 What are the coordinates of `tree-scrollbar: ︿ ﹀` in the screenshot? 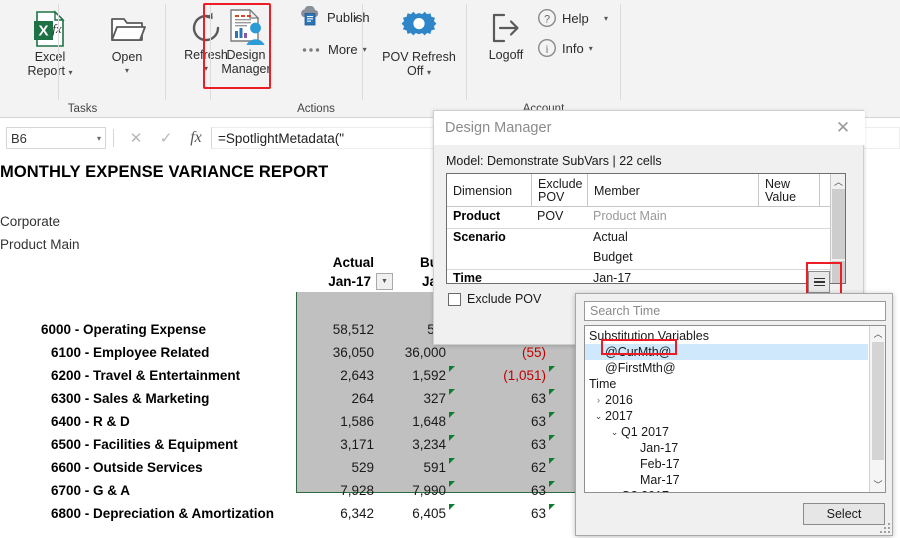 It's located at (877, 409).